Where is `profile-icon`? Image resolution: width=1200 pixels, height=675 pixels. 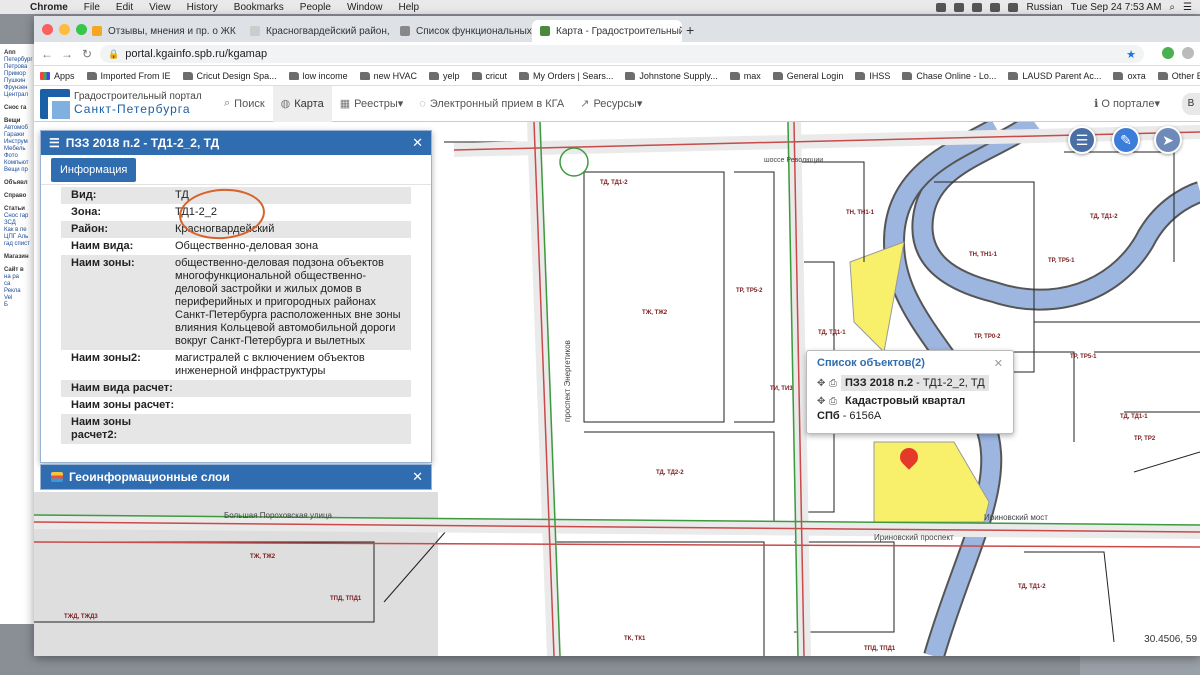
profile-icon is located at coordinates (1188, 53).